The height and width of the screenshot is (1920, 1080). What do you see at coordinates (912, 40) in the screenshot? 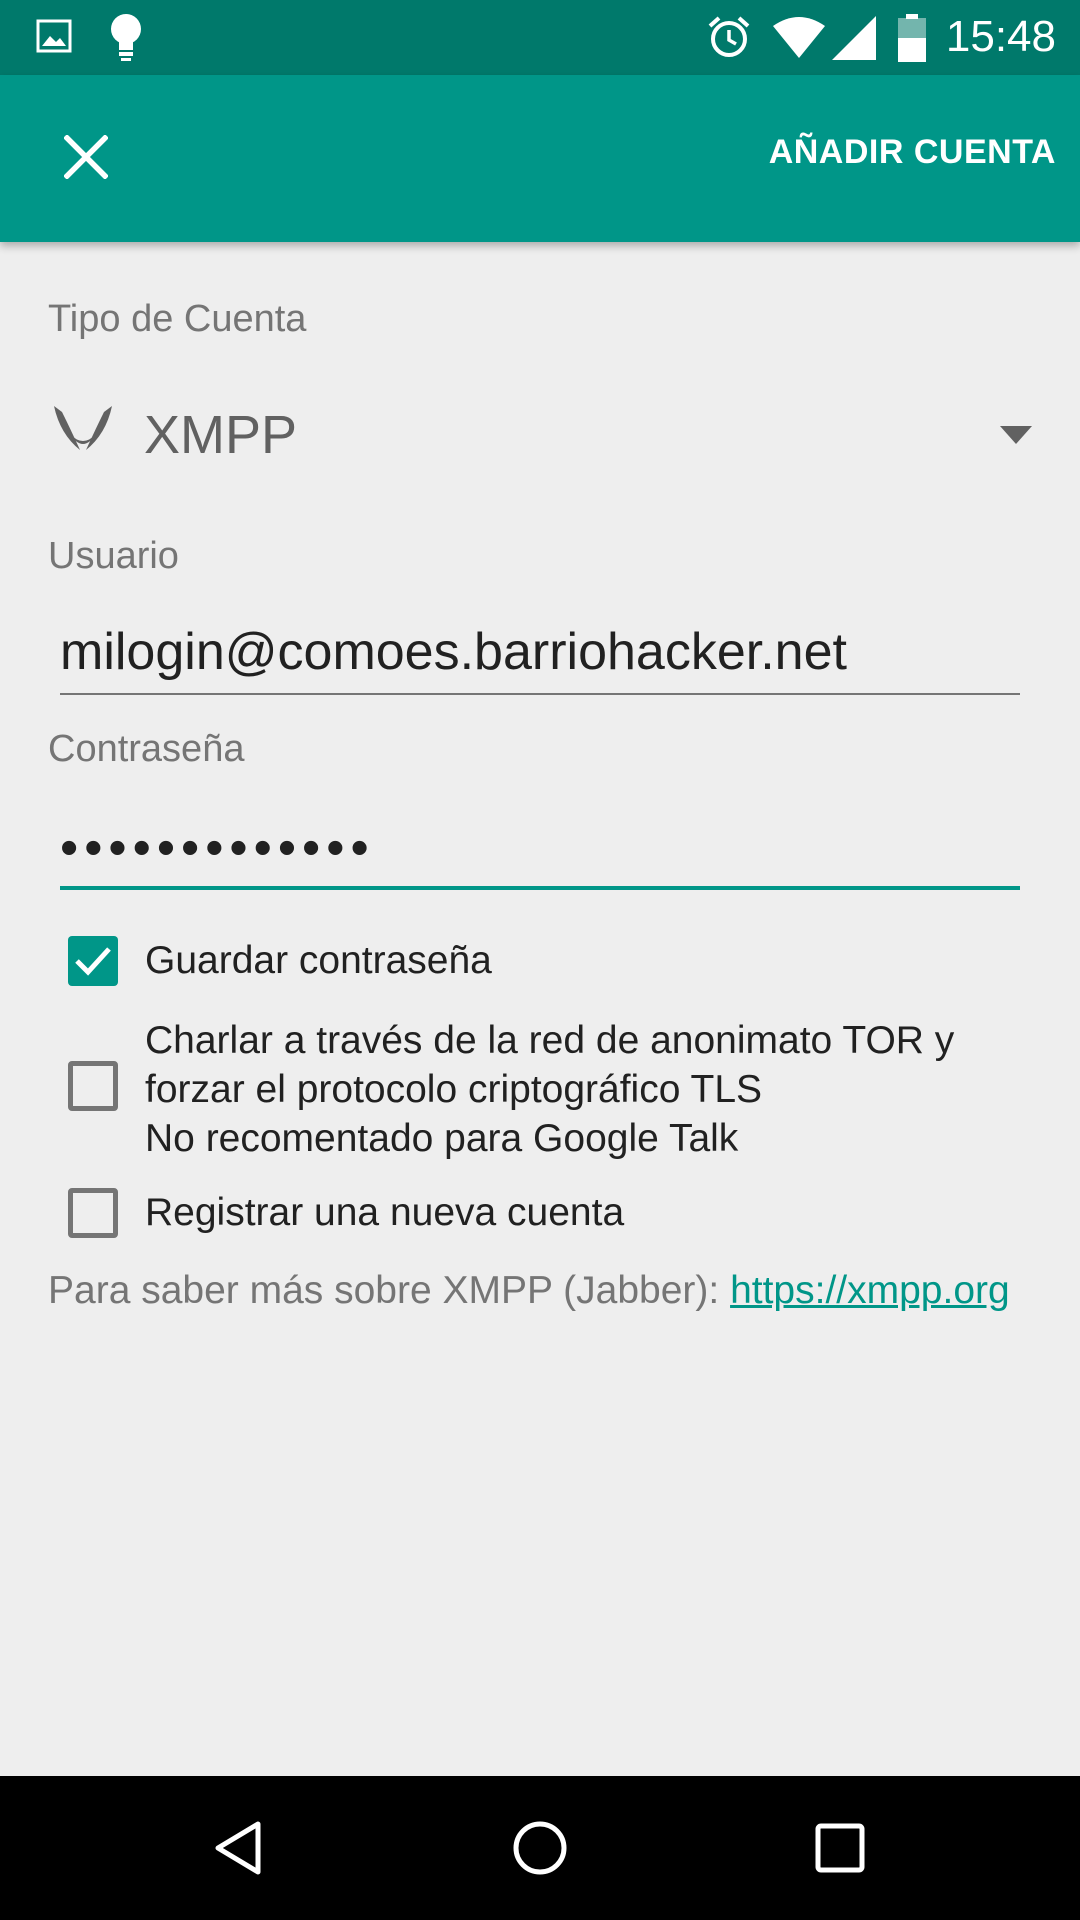
I see `battery-icon` at bounding box center [912, 40].